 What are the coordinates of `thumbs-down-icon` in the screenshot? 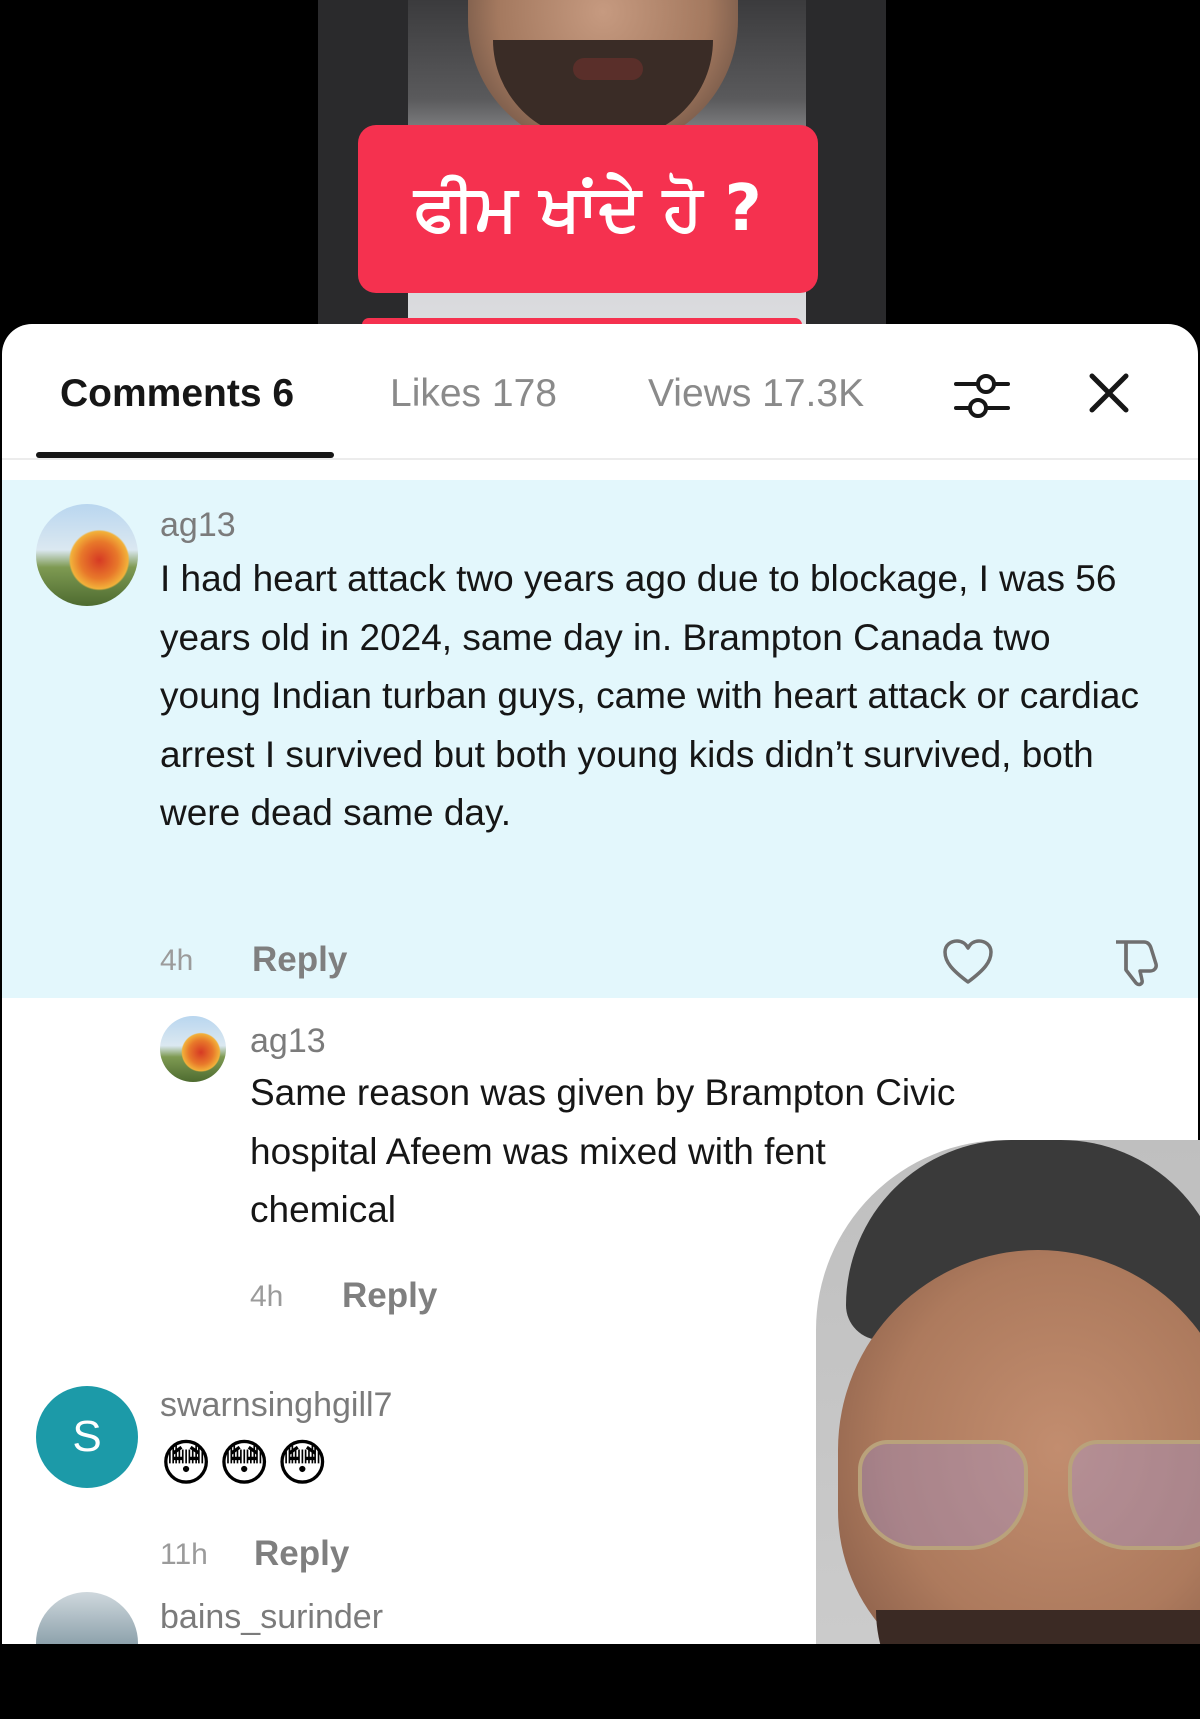 It's located at (1136, 962).